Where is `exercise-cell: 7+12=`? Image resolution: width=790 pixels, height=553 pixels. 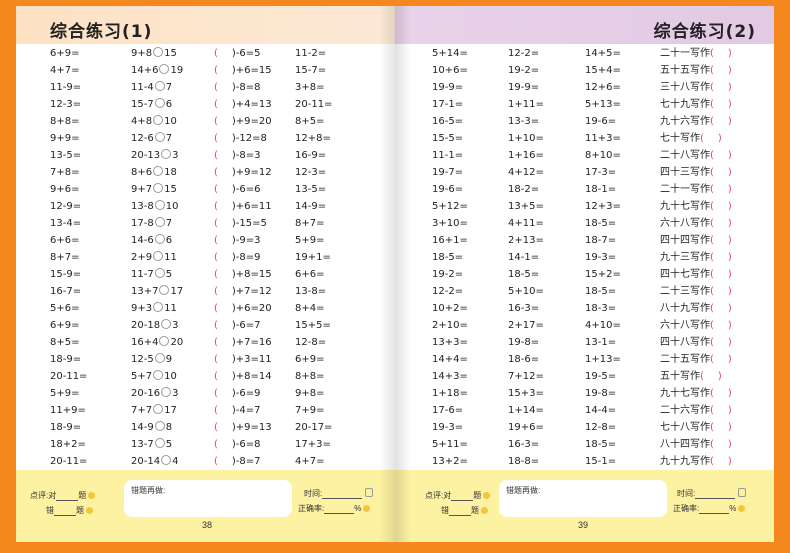
exercise-cell: 7+12= is located at coordinates (526, 376).